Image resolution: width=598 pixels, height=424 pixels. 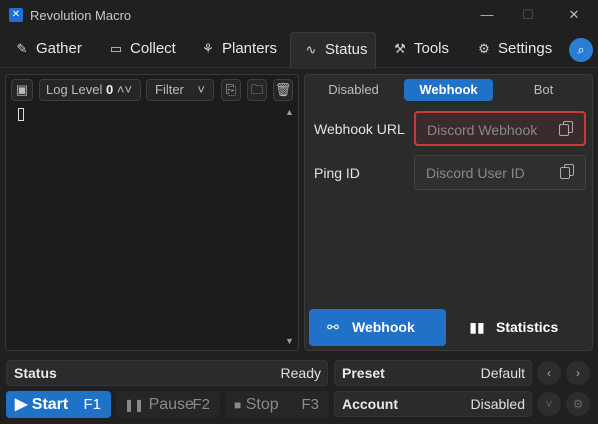 I want to click on title-bar: ✕ Revolution Macro — ☐ ✕, so click(x=299, y=16).